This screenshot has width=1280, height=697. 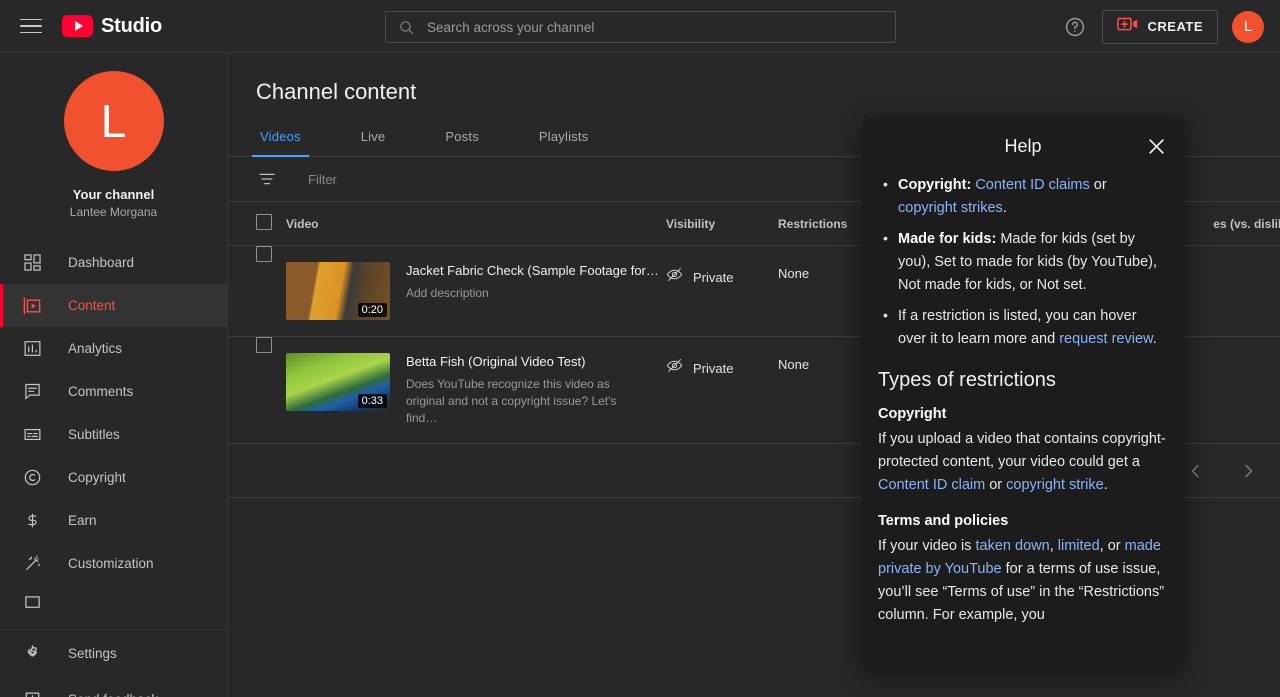 I want to click on hamburger-icon, so click(x=32, y=26).